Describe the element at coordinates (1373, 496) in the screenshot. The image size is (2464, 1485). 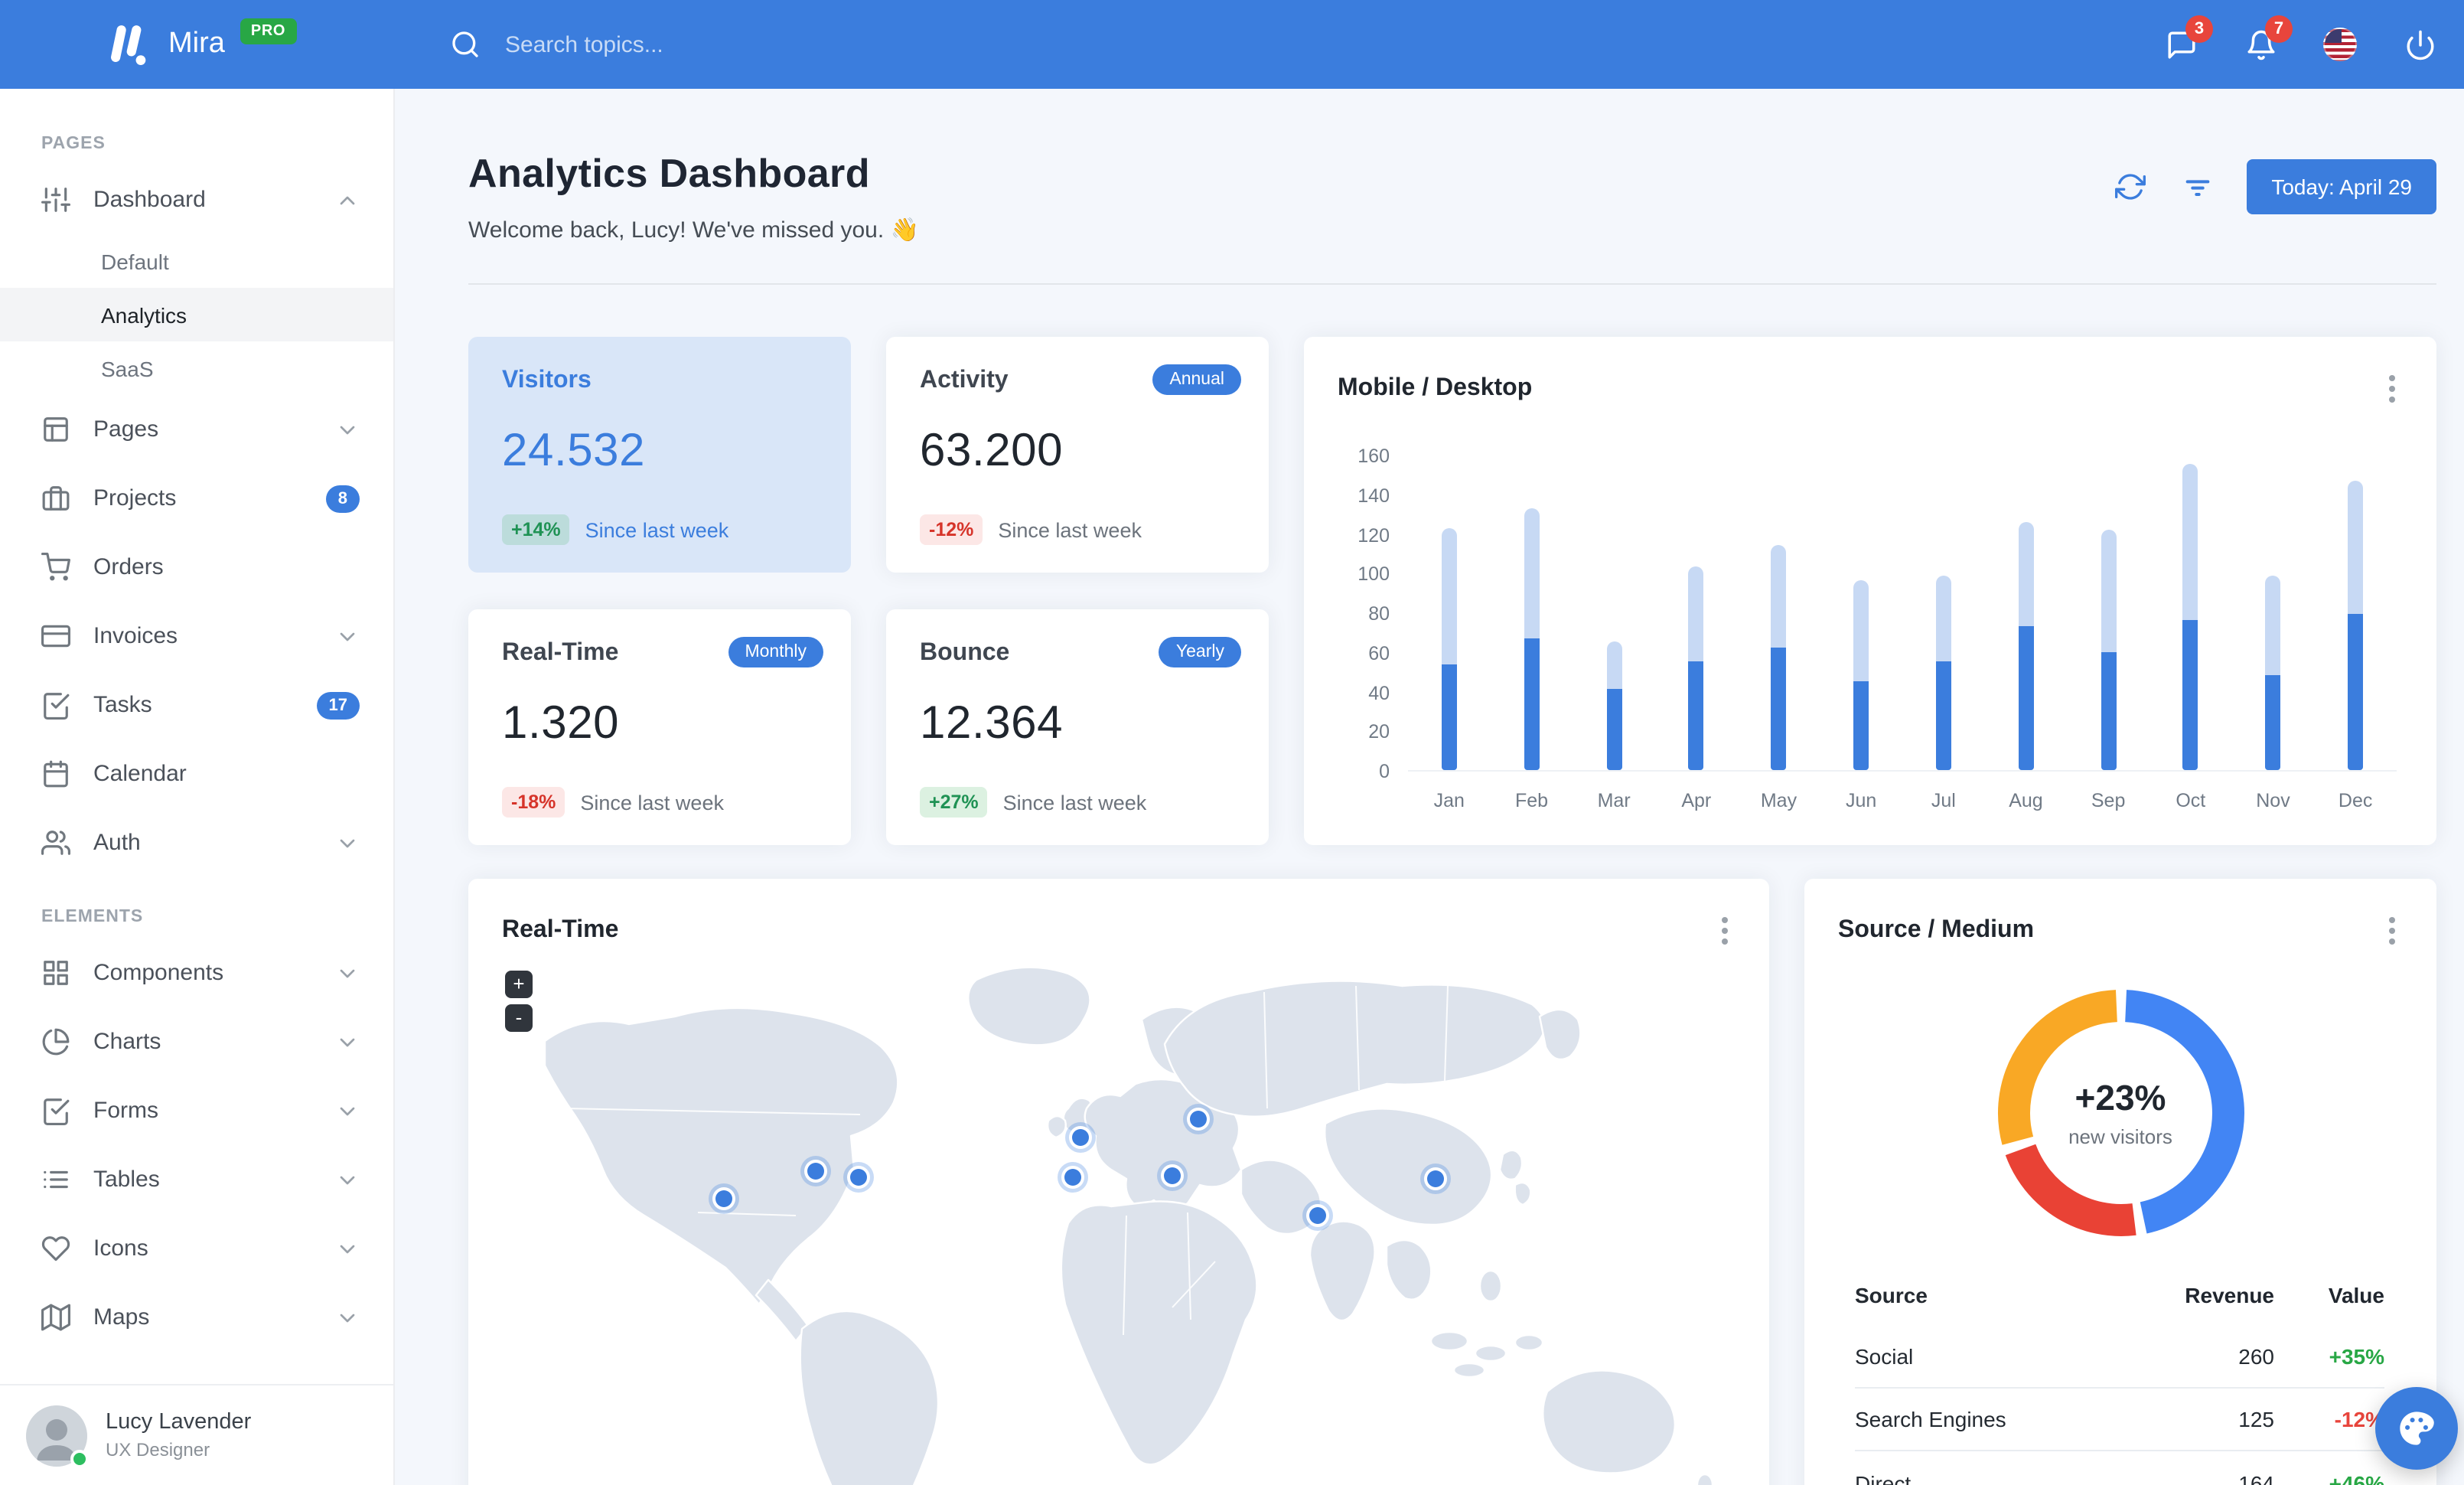
I see `y-tick-label: 140` at that location.